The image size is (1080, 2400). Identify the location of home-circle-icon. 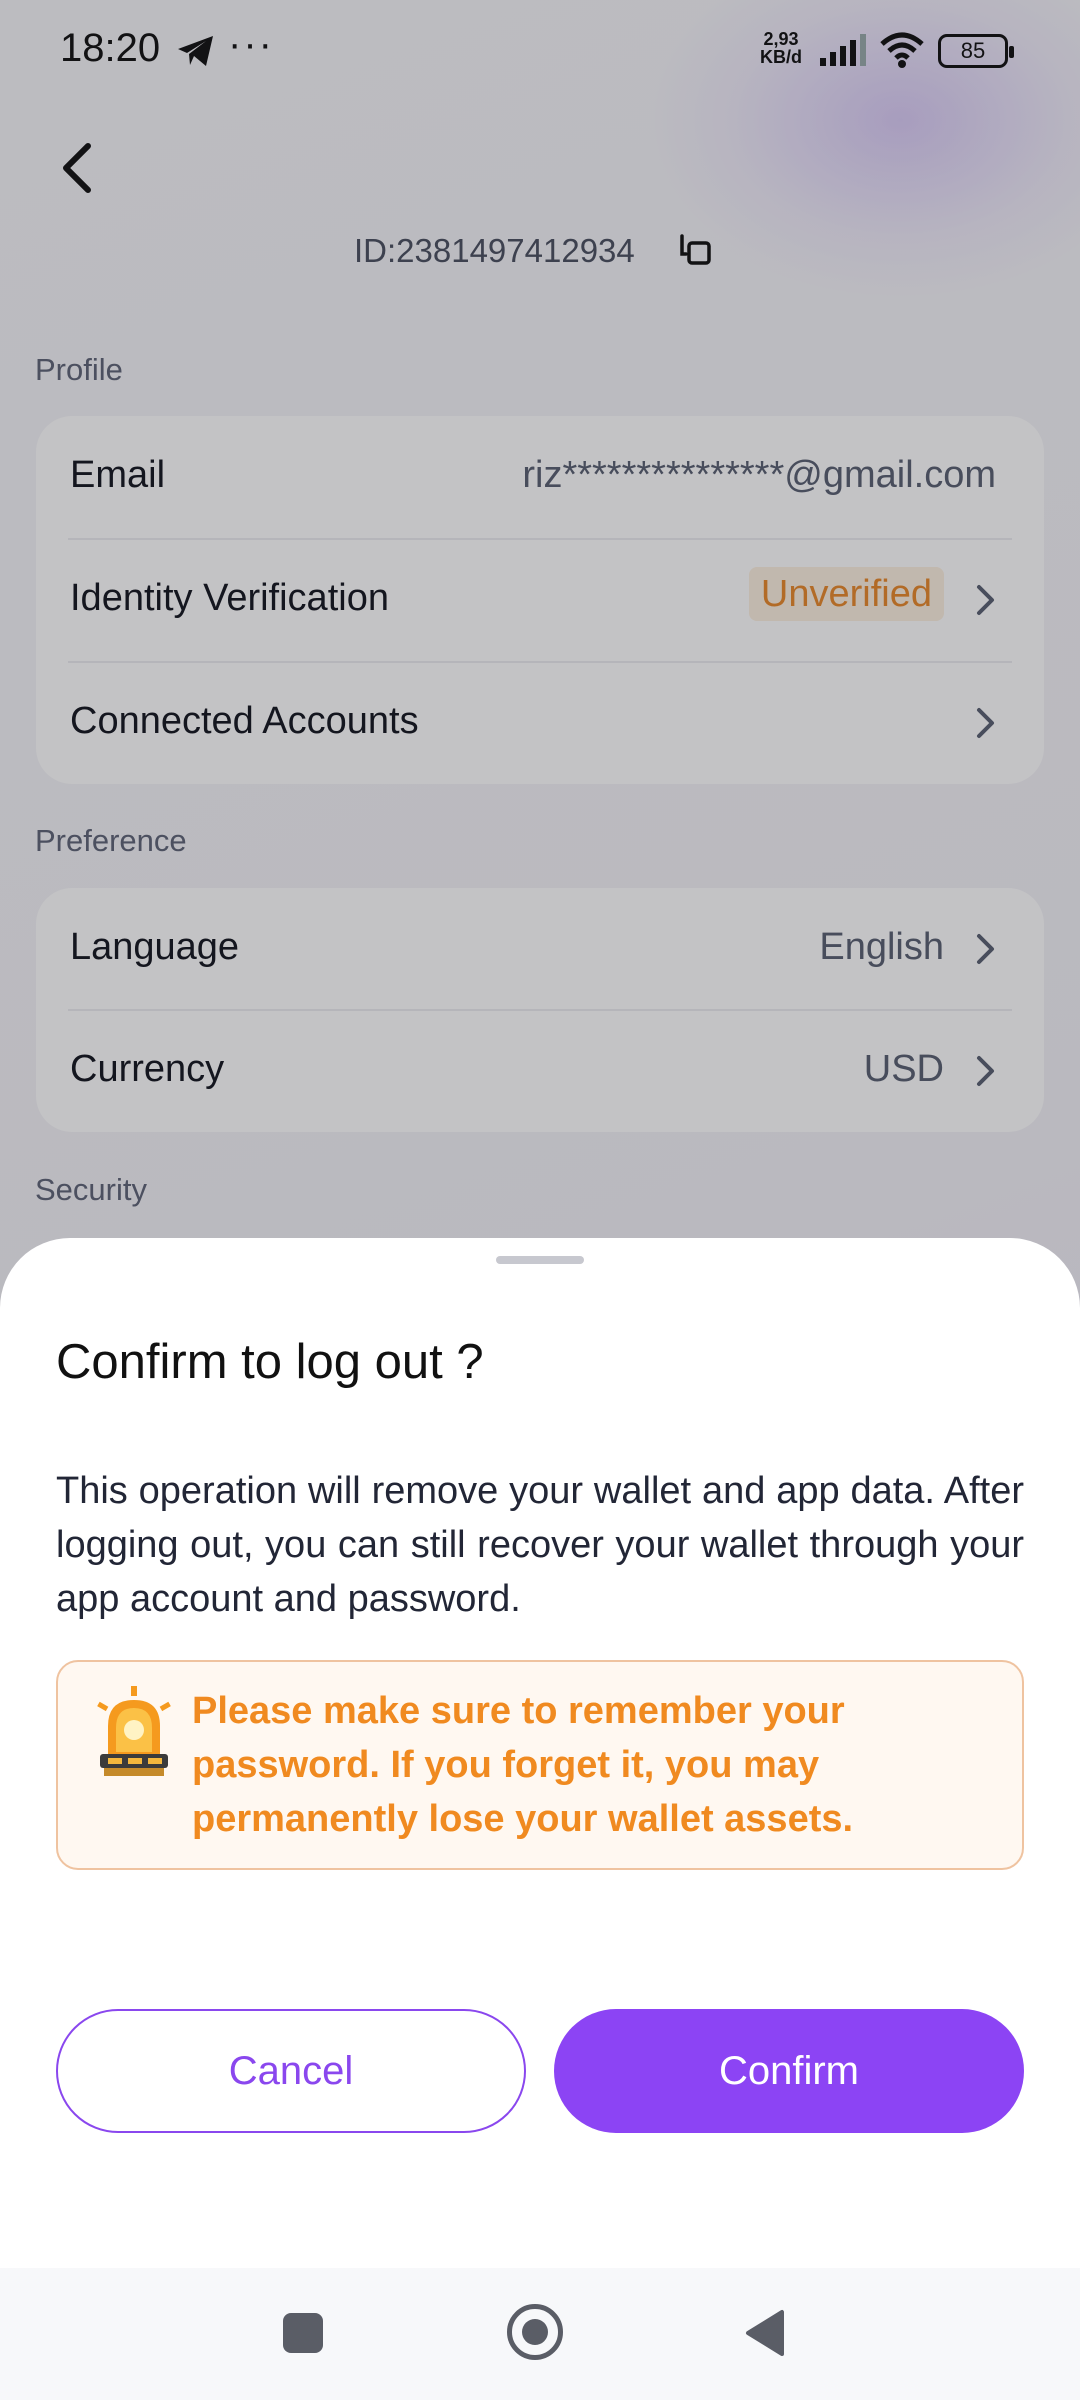
(535, 2332).